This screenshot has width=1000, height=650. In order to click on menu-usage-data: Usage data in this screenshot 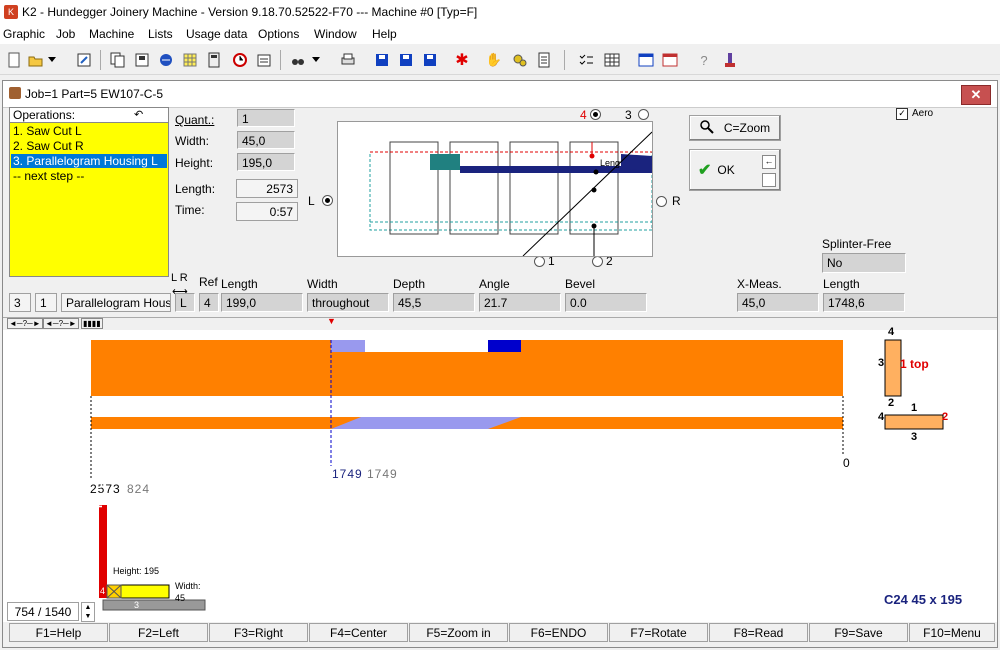, I will do `click(216, 34)`.